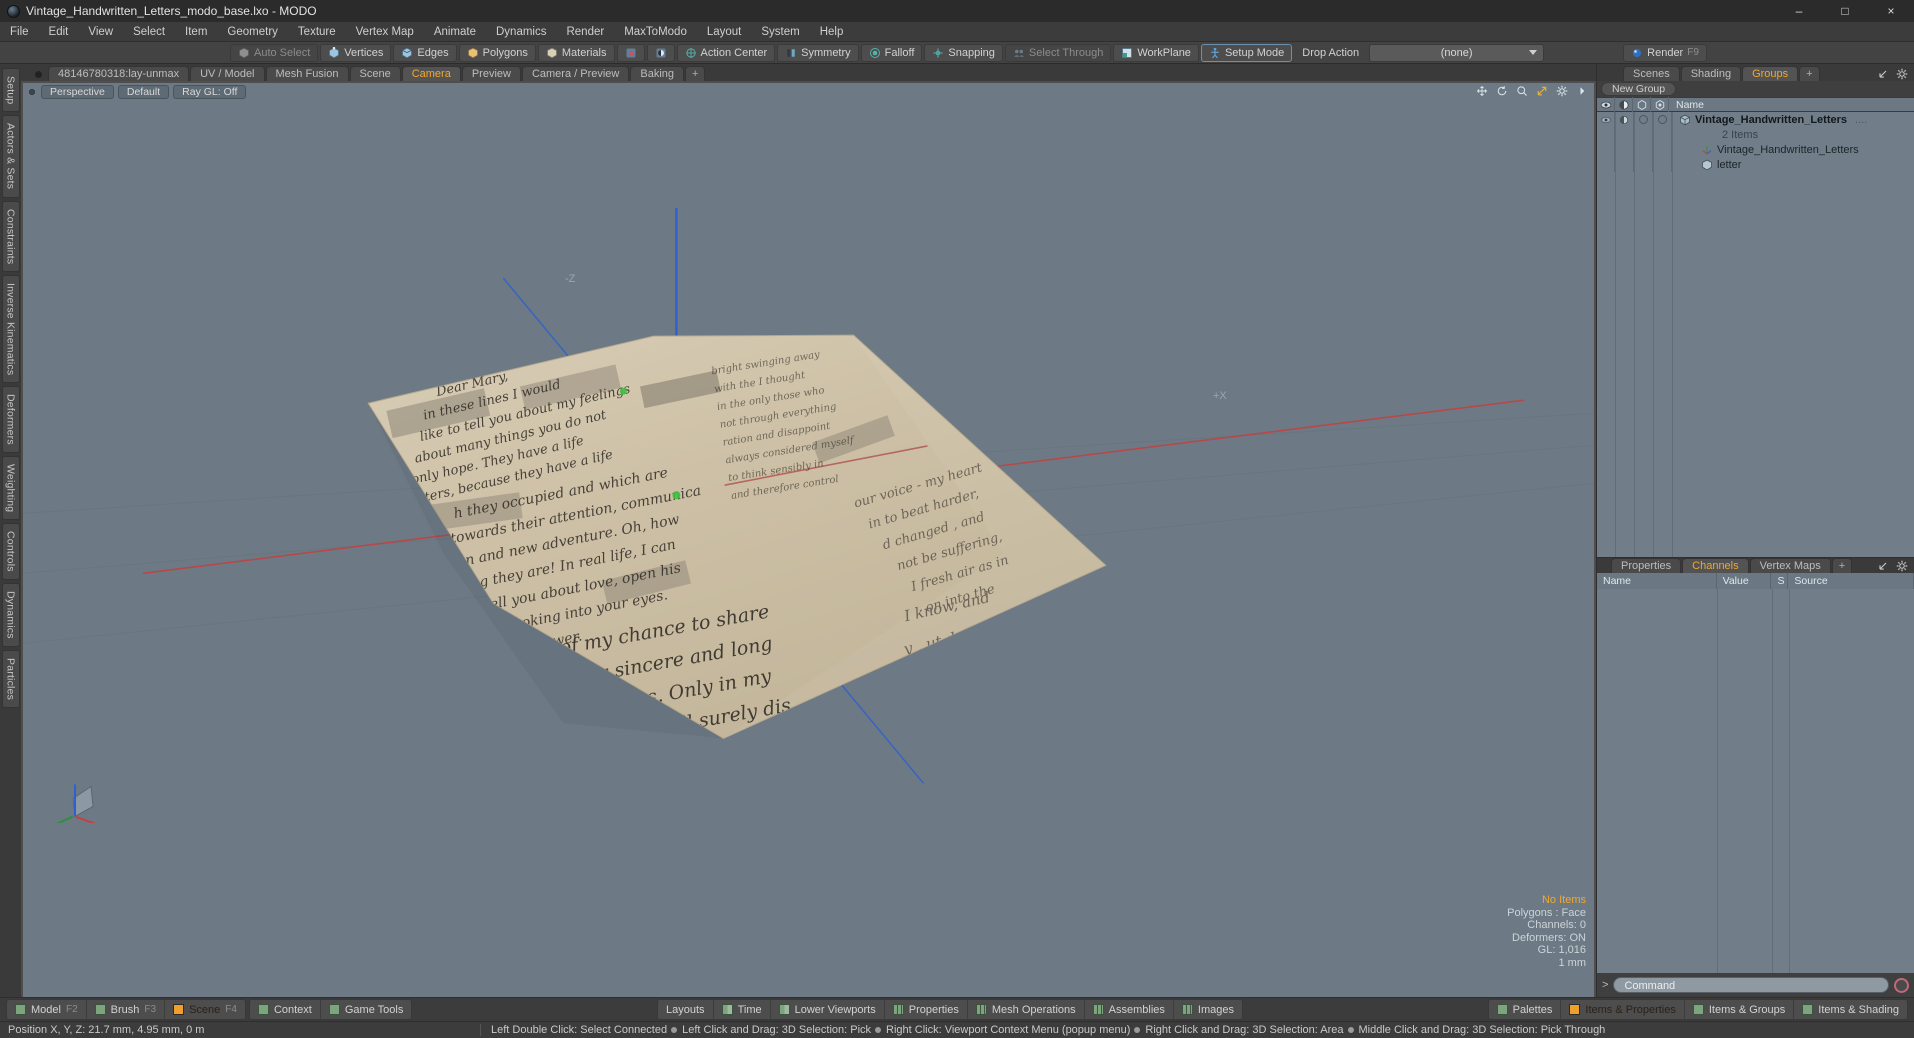 This screenshot has width=1914, height=1038. I want to click on toolbar-button-setup-mode: Setup Mode, so click(1246, 52).